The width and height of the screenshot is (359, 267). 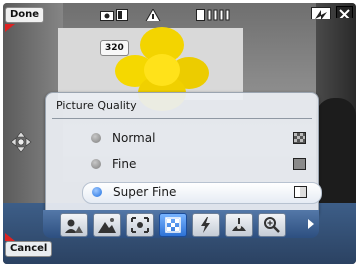 I want to click on frame-button, so click(x=140, y=225).